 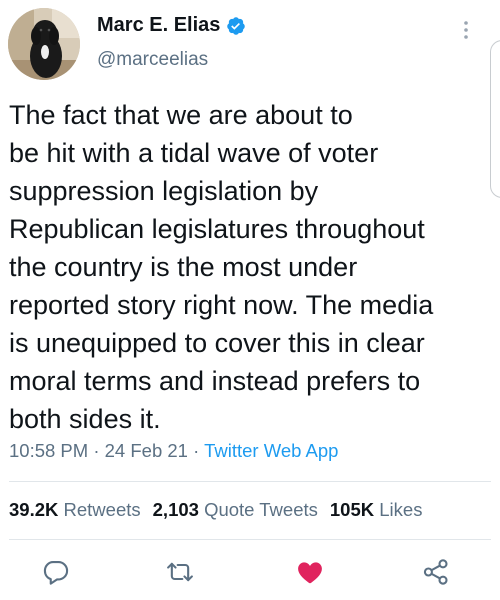 What do you see at coordinates (34, 509) in the screenshot?
I see `retweets-count: 39.2K` at bounding box center [34, 509].